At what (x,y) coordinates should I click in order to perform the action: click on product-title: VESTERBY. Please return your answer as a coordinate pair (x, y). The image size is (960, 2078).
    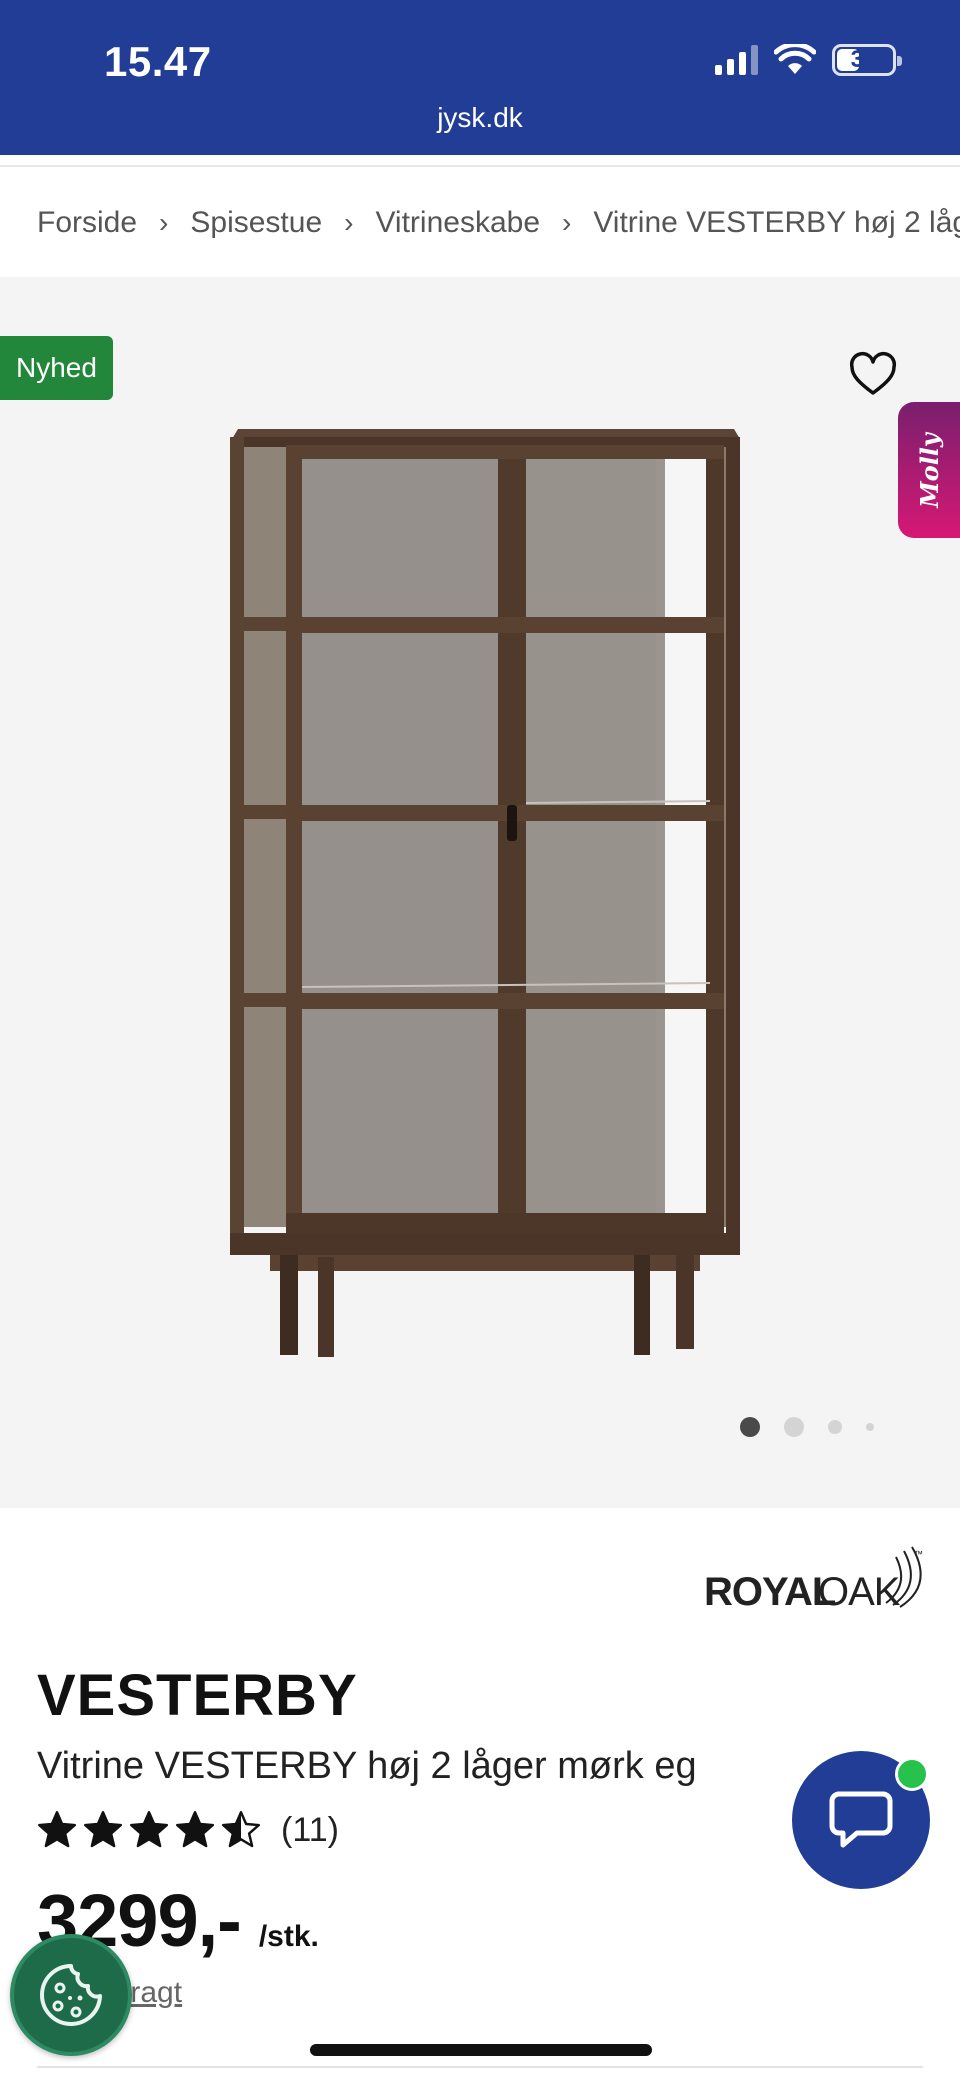
    Looking at the image, I should click on (197, 1695).